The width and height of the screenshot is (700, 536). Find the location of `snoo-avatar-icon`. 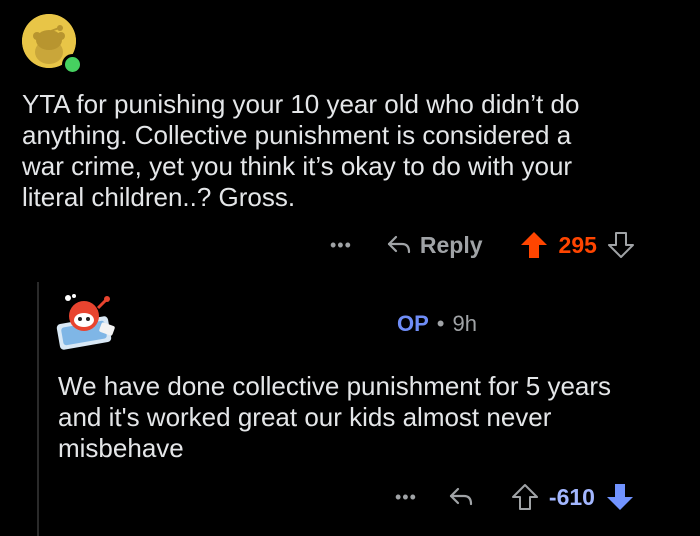

snoo-avatar-icon is located at coordinates (85, 322).